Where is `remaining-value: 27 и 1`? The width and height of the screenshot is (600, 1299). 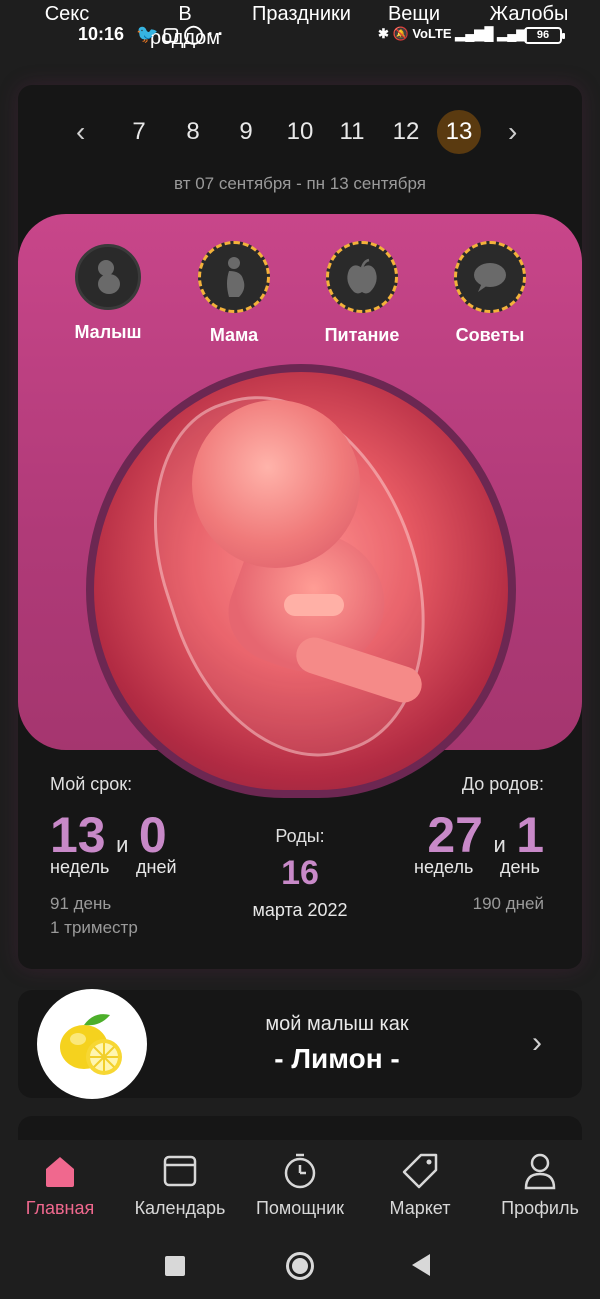
remaining-value: 27 и 1 is located at coordinates (485, 835).